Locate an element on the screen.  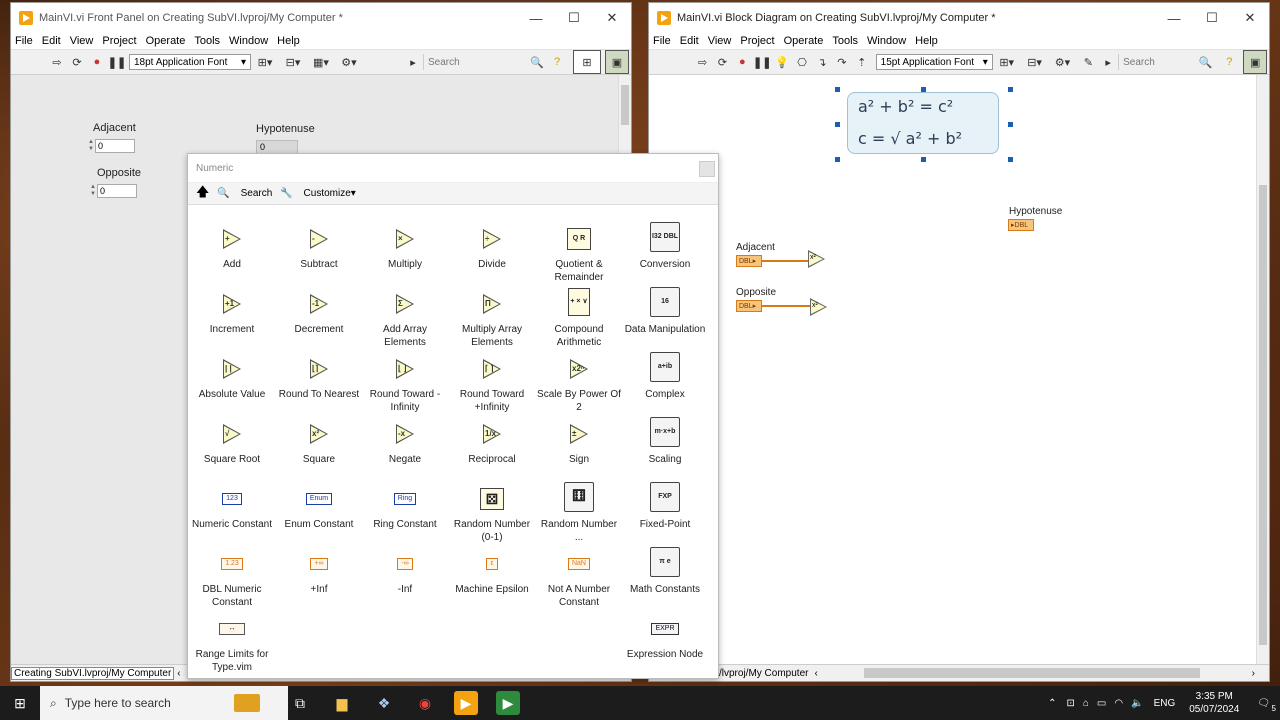
adjacent-spinner: ▲ ▼ is located at coordinates (91, 146).